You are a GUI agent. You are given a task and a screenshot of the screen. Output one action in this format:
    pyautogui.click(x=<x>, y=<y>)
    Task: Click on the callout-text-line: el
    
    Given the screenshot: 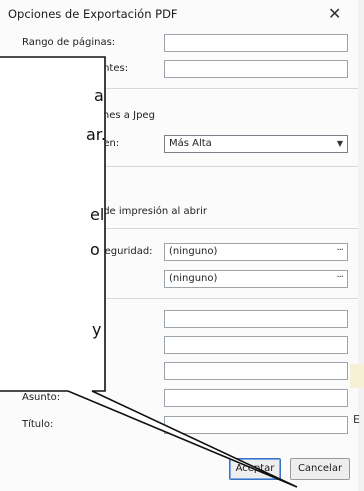 What is the action you would take?
    pyautogui.click(x=97, y=214)
    